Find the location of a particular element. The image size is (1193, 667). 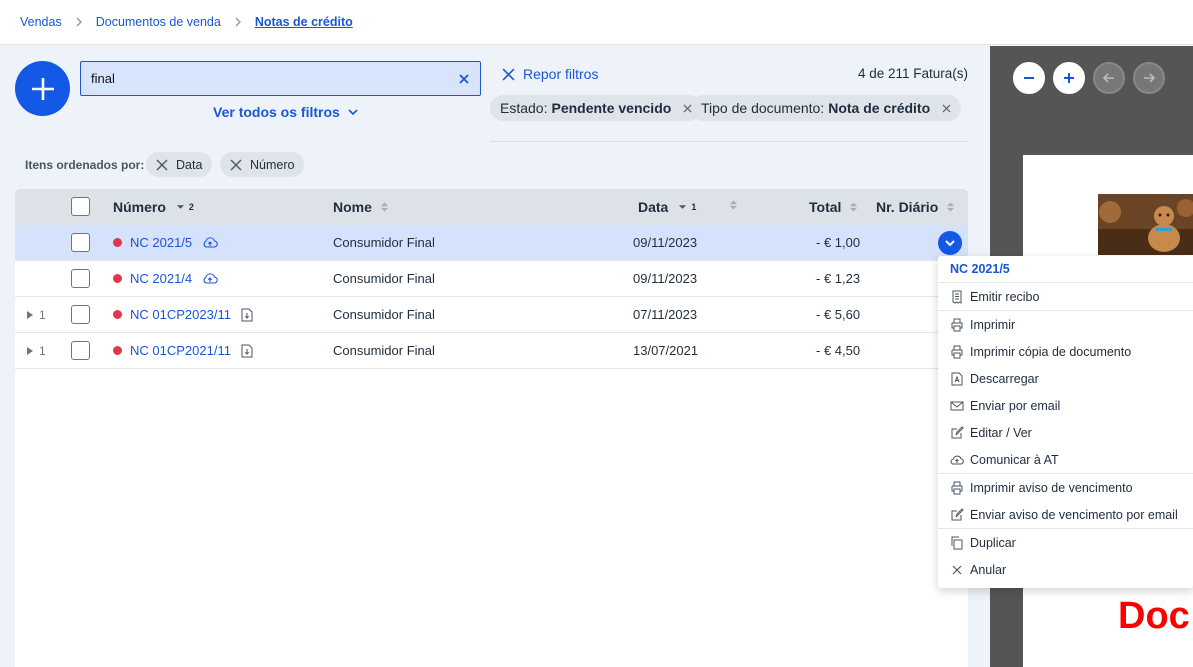

column-numero: Número 2 is located at coordinates (153, 207).